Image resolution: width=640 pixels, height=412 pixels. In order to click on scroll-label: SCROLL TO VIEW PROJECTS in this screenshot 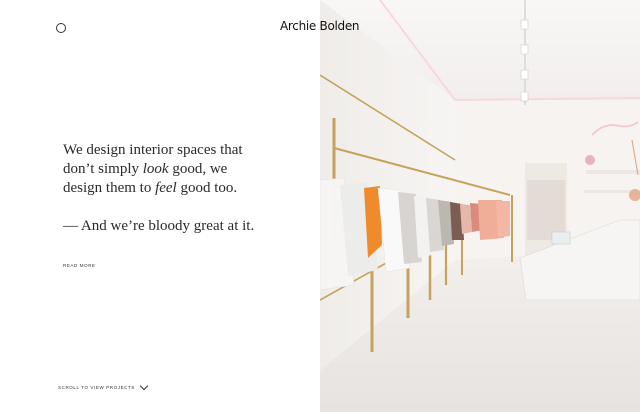, I will do `click(96, 387)`.